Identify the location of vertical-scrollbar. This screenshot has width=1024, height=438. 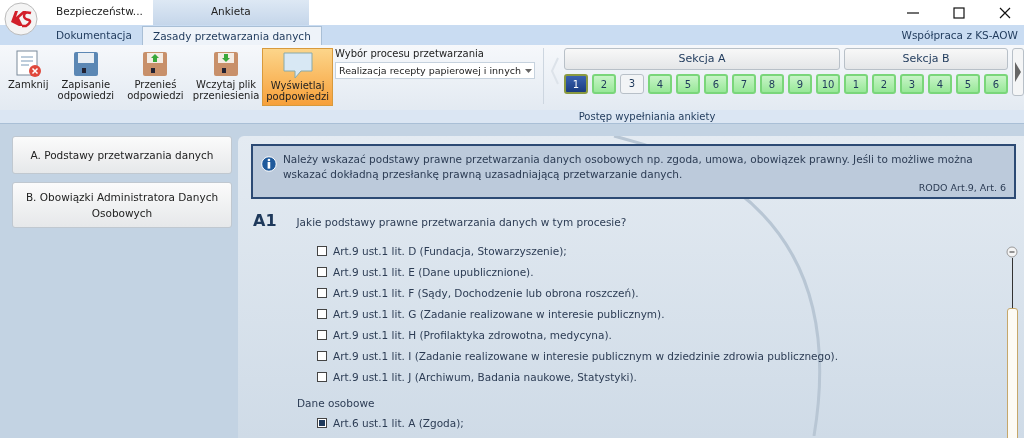
(1012, 342).